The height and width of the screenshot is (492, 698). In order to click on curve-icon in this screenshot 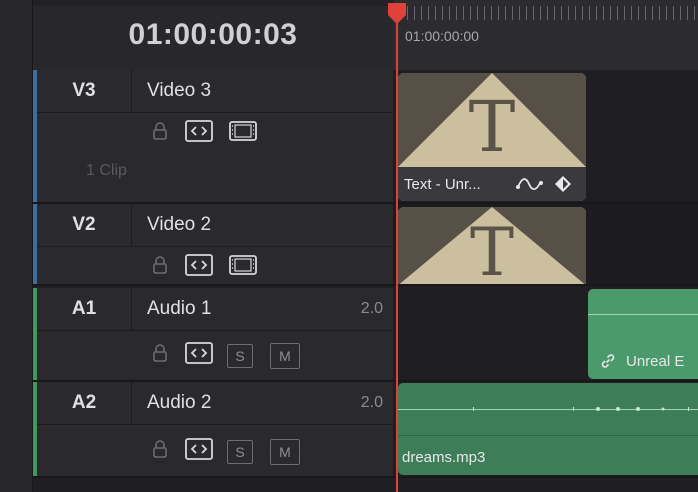, I will do `click(530, 184)`.